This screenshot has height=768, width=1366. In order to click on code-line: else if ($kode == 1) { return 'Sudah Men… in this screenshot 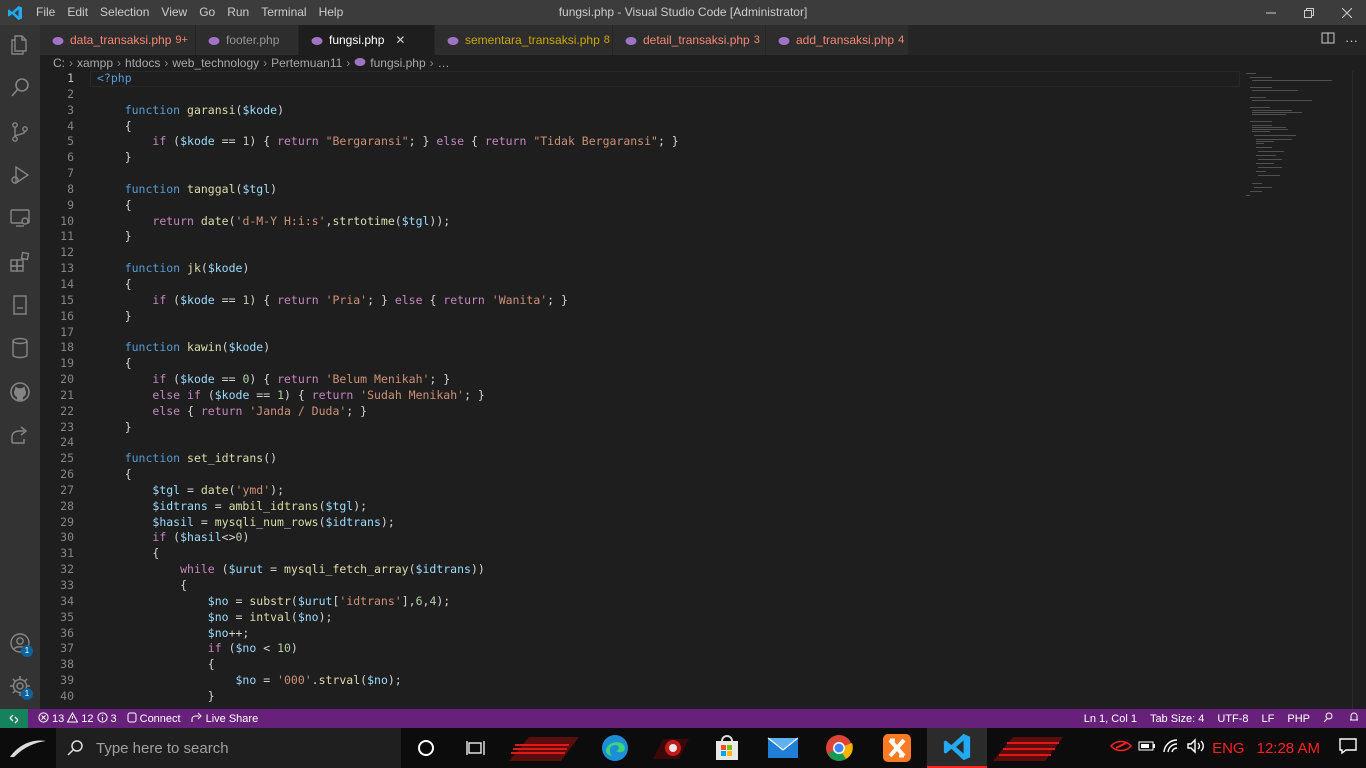, I will do `click(662, 396)`.